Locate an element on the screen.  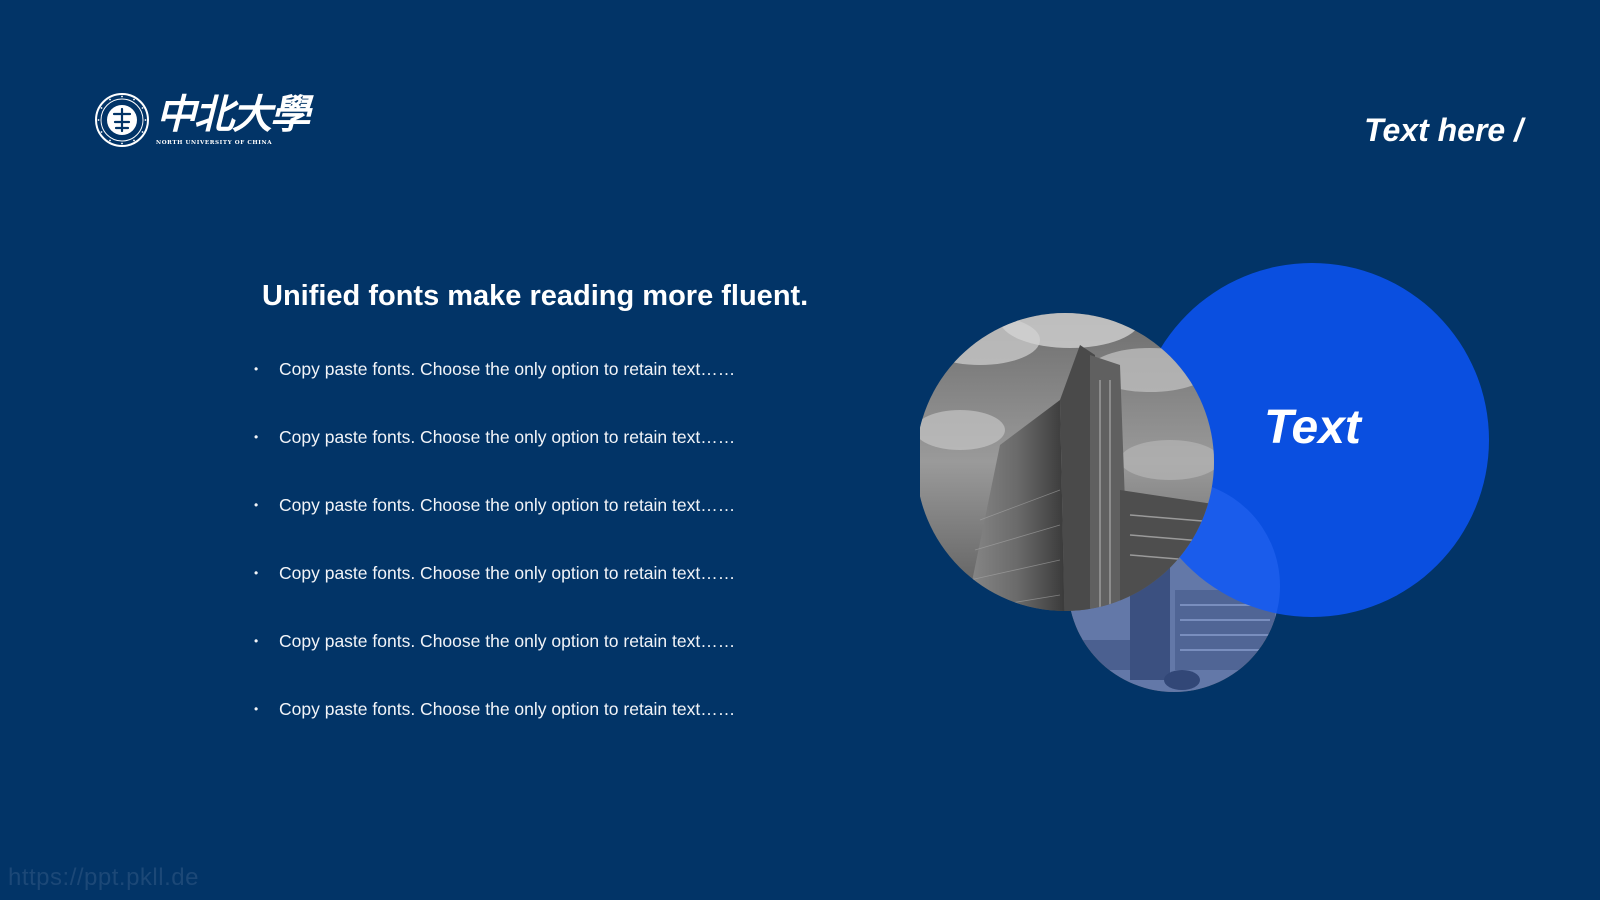
university-logo: 中北大學 NORTH UNIVERSITY OF CHINA is located at coordinates (202, 122).